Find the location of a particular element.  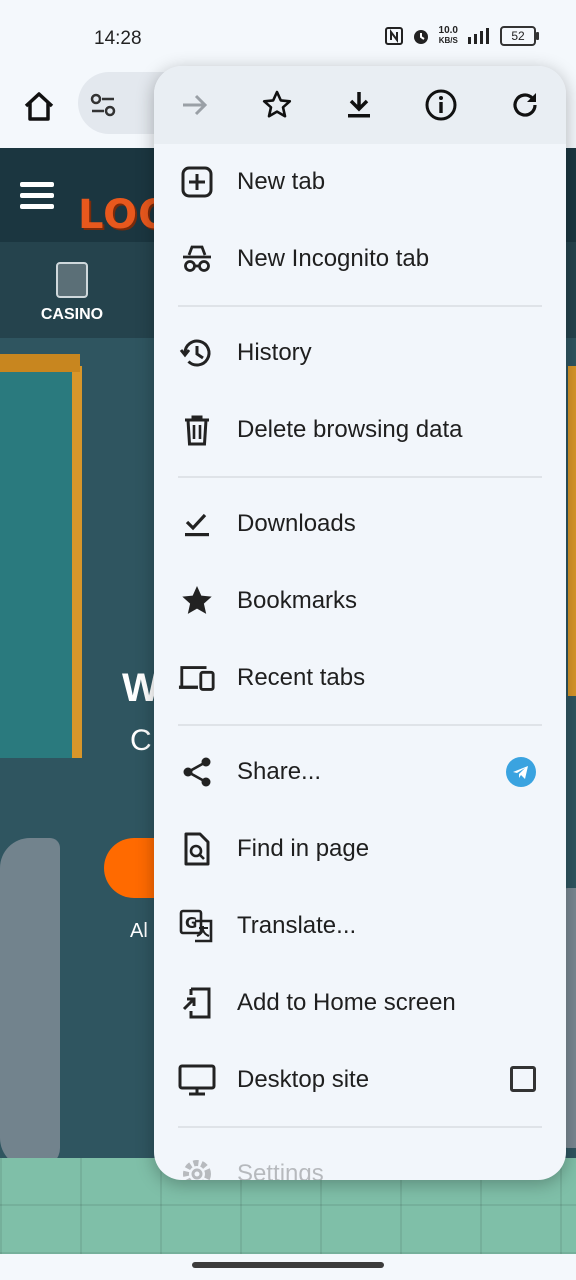

nav-casino: CASINO is located at coordinates (72, 293).